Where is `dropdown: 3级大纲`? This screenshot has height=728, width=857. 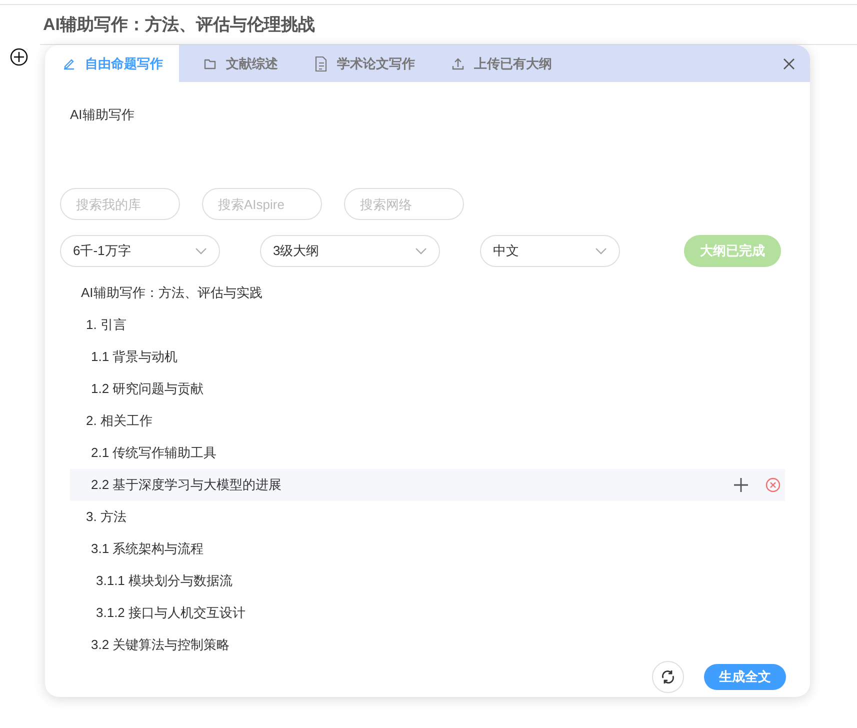
dropdown: 3级大纲 is located at coordinates (350, 251).